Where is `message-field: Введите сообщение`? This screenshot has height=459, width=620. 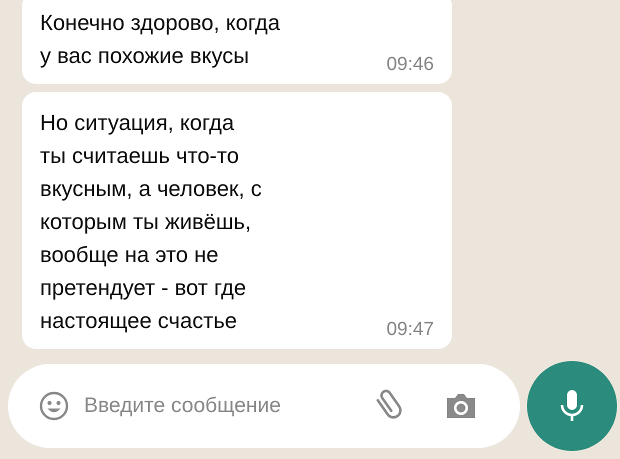
message-field: Введите сообщение is located at coordinates (226, 406).